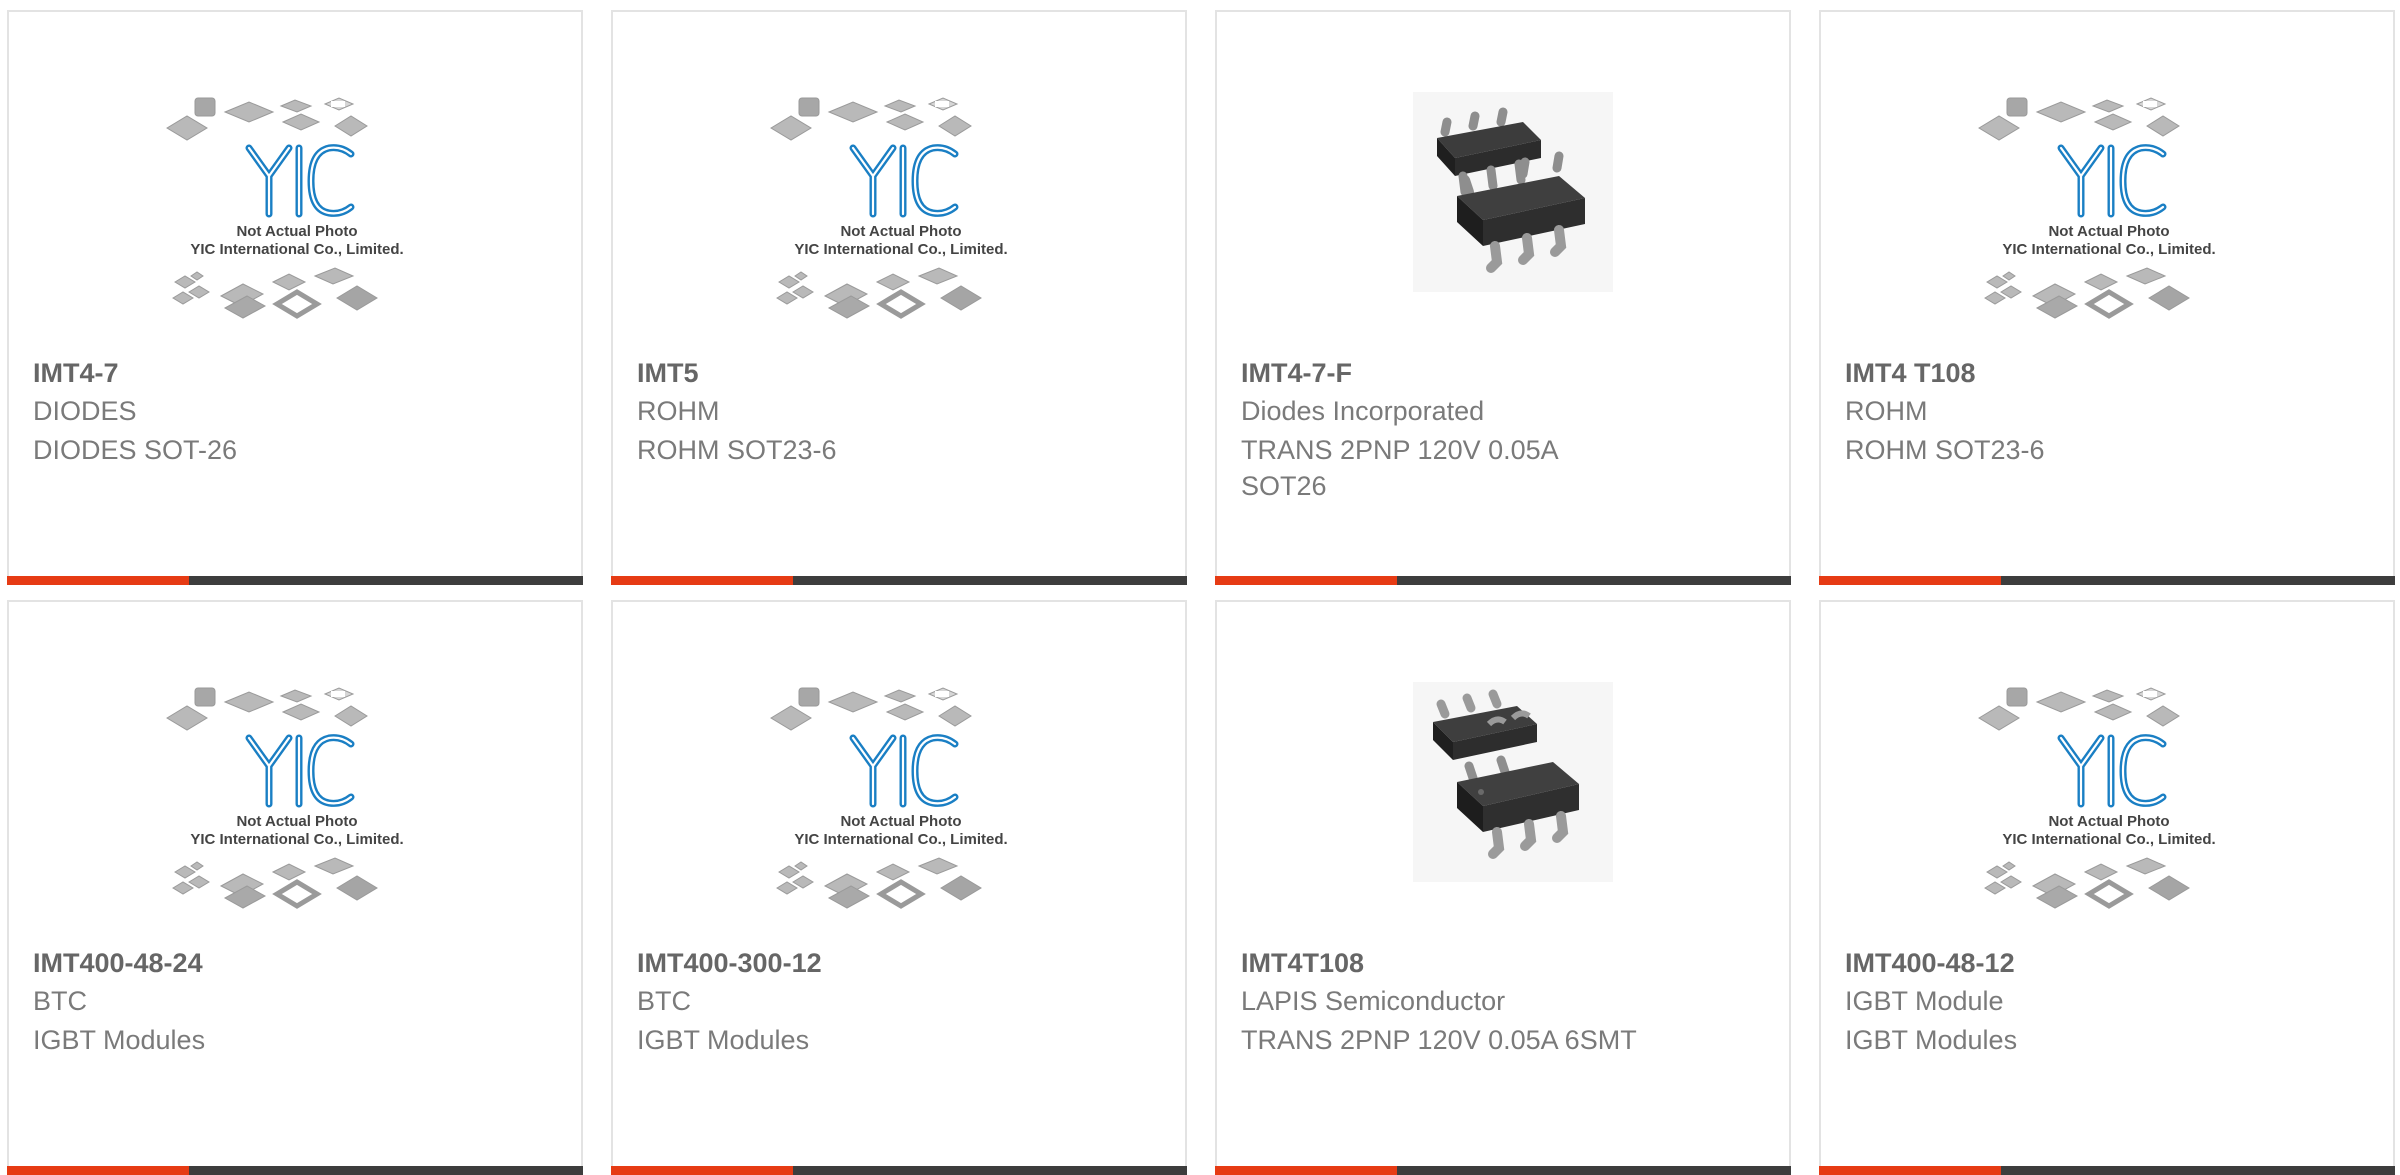 This screenshot has height=1175, width=2400. I want to click on part-number: IMT4-7-F, so click(1296, 373).